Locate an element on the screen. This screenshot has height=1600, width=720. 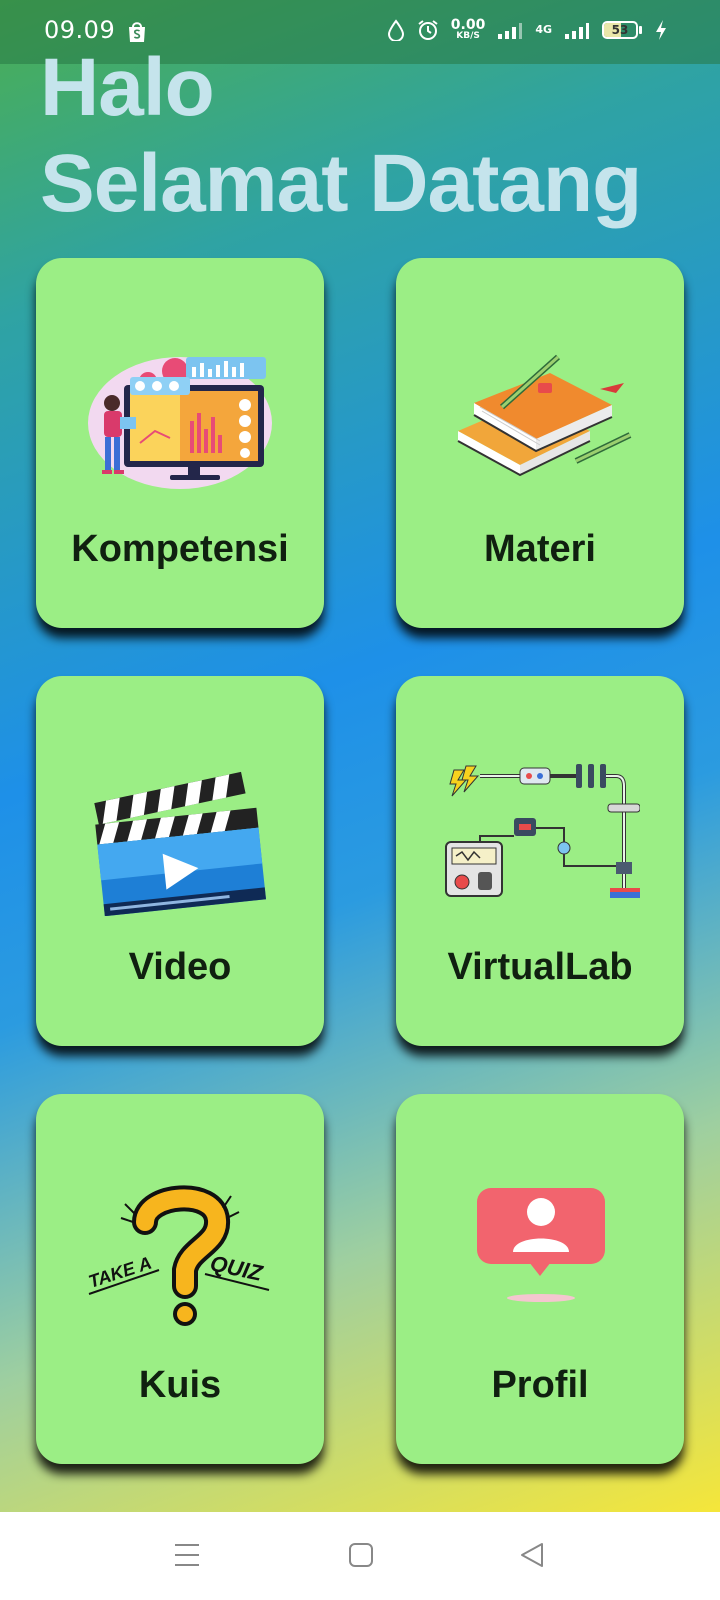
books-illustration-icon is located at coordinates (544, 415).